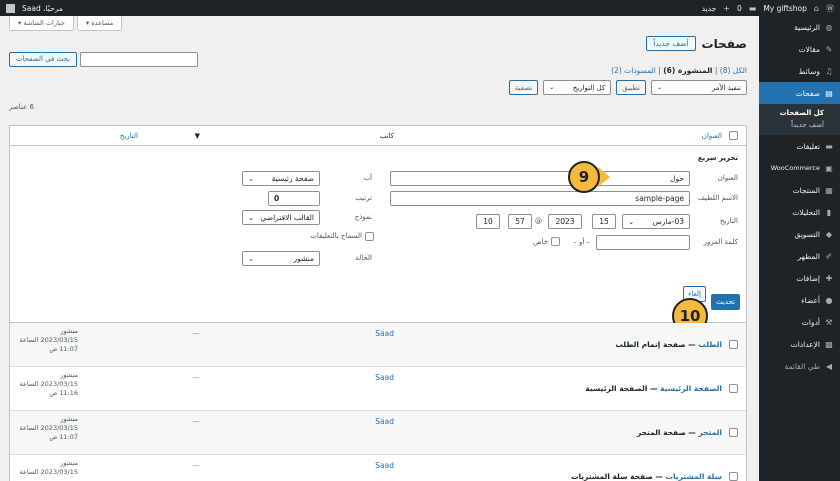 The height and width of the screenshot is (481, 840). Describe the element at coordinates (129, 136) in the screenshot. I see `column-date: التاريخ` at that location.